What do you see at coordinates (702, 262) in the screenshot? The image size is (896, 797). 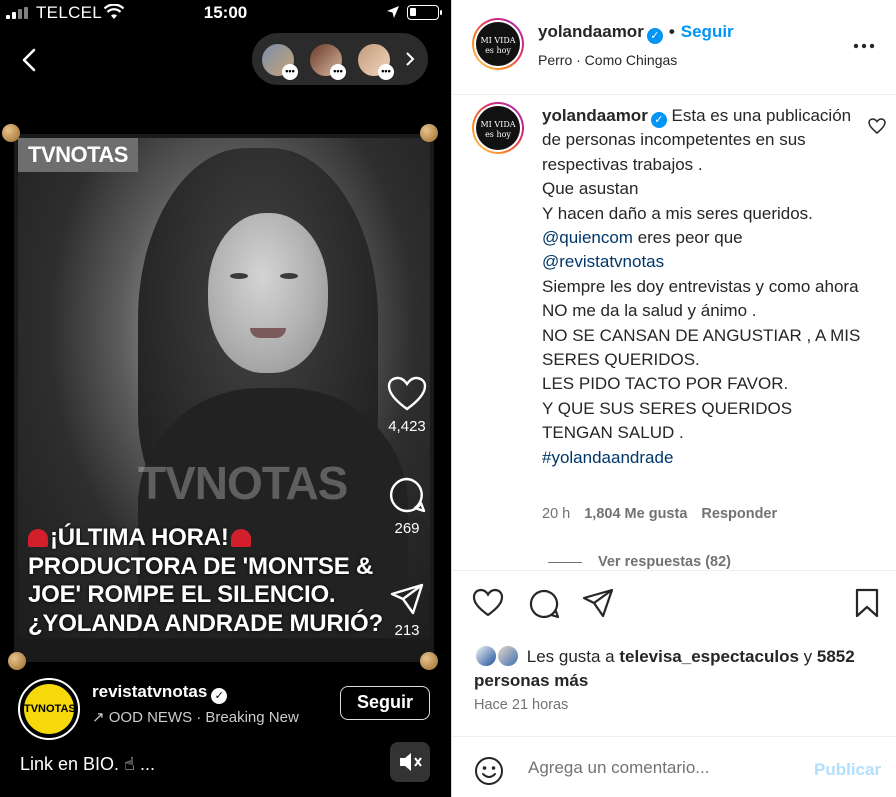 I see `mention-link: @revistatvnotas` at bounding box center [702, 262].